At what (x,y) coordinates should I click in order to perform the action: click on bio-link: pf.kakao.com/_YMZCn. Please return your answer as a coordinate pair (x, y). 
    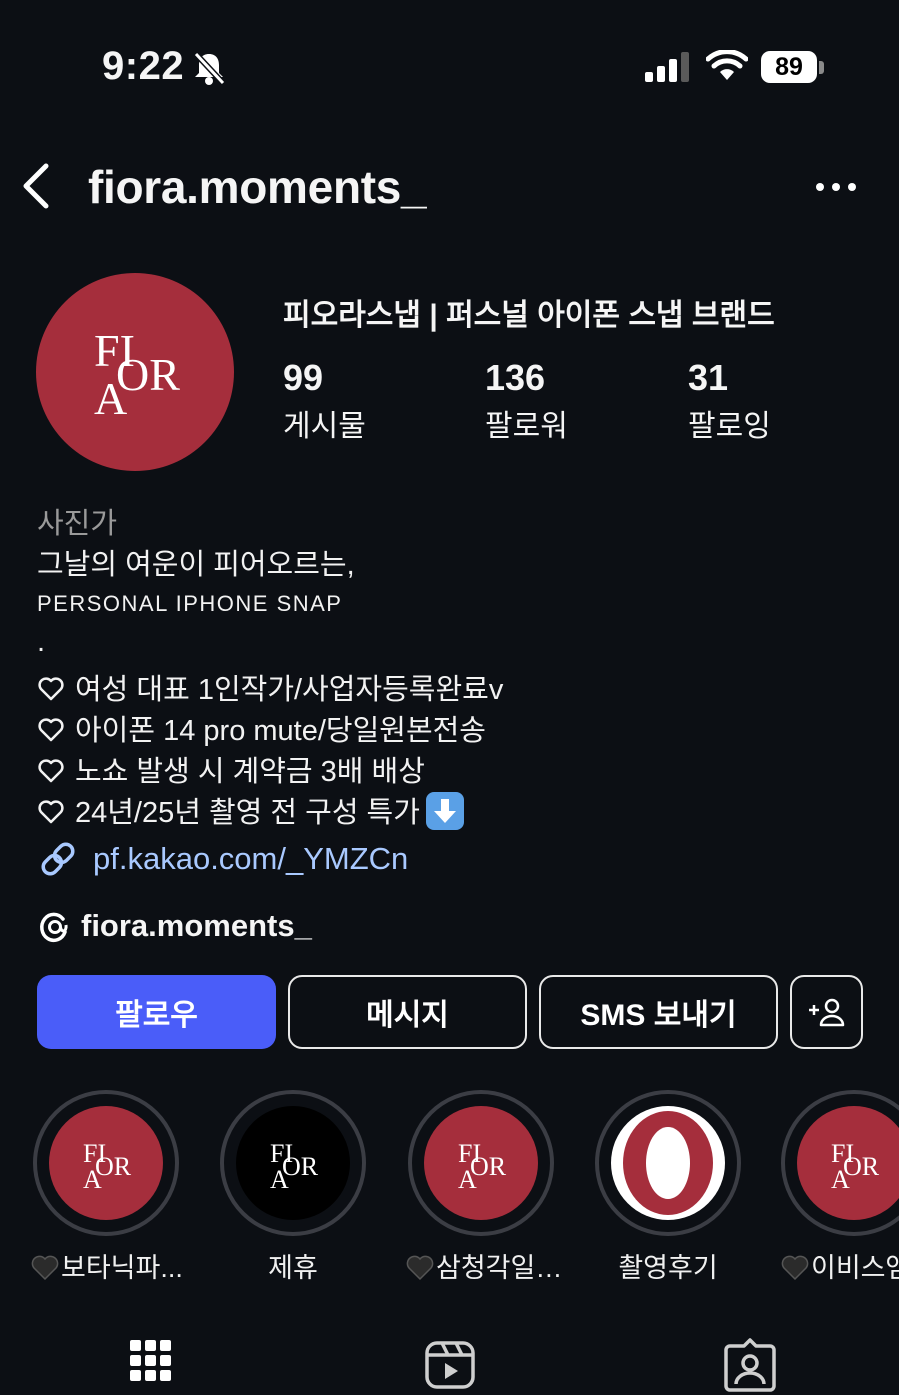
    Looking at the image, I should click on (222, 859).